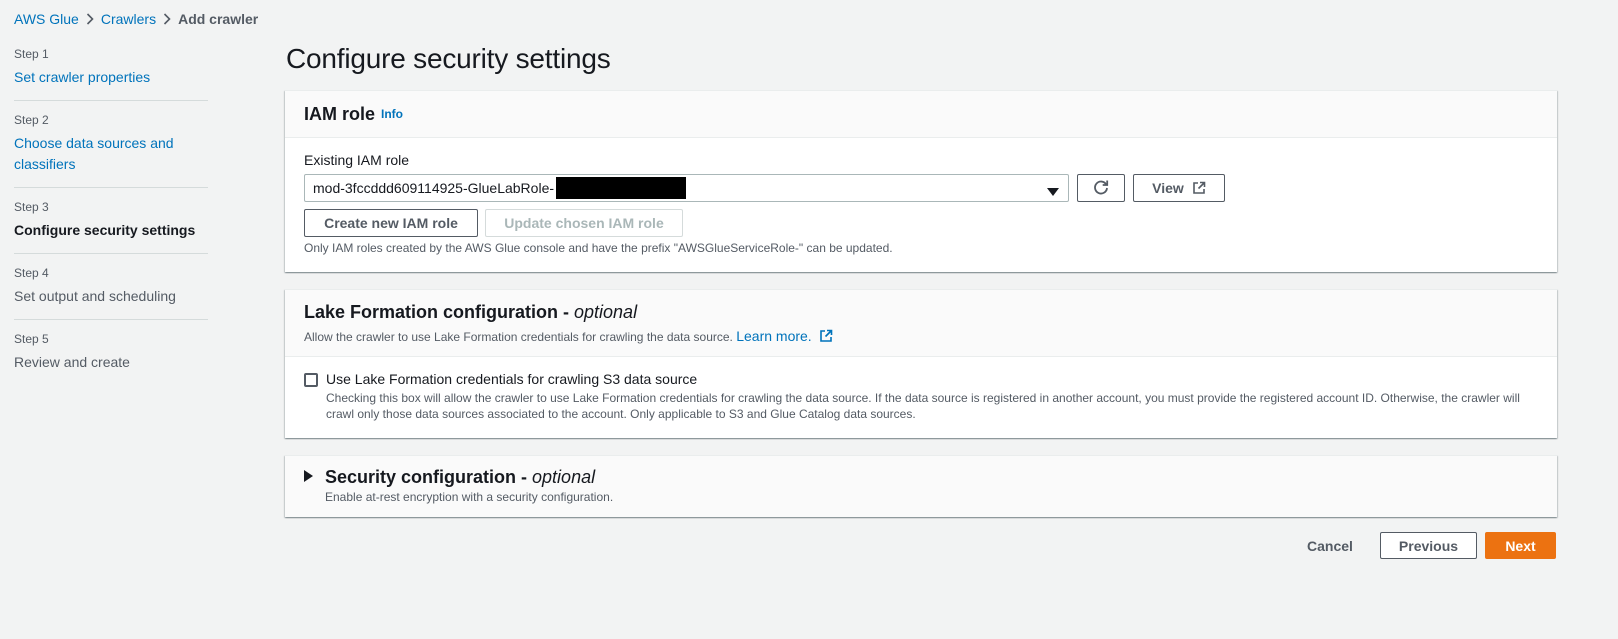 The width and height of the screenshot is (1618, 639). Describe the element at coordinates (31, 207) in the screenshot. I see `step-number: Step 3` at that location.